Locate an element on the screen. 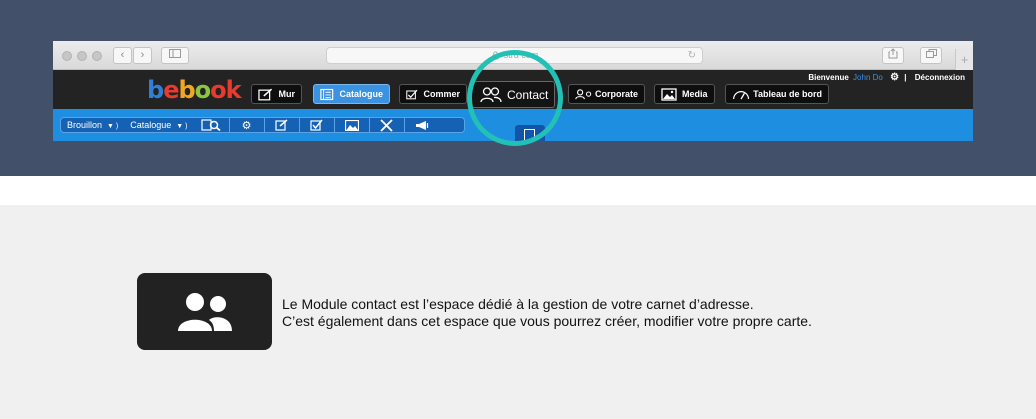  edit-tool-button is located at coordinates (281, 125).